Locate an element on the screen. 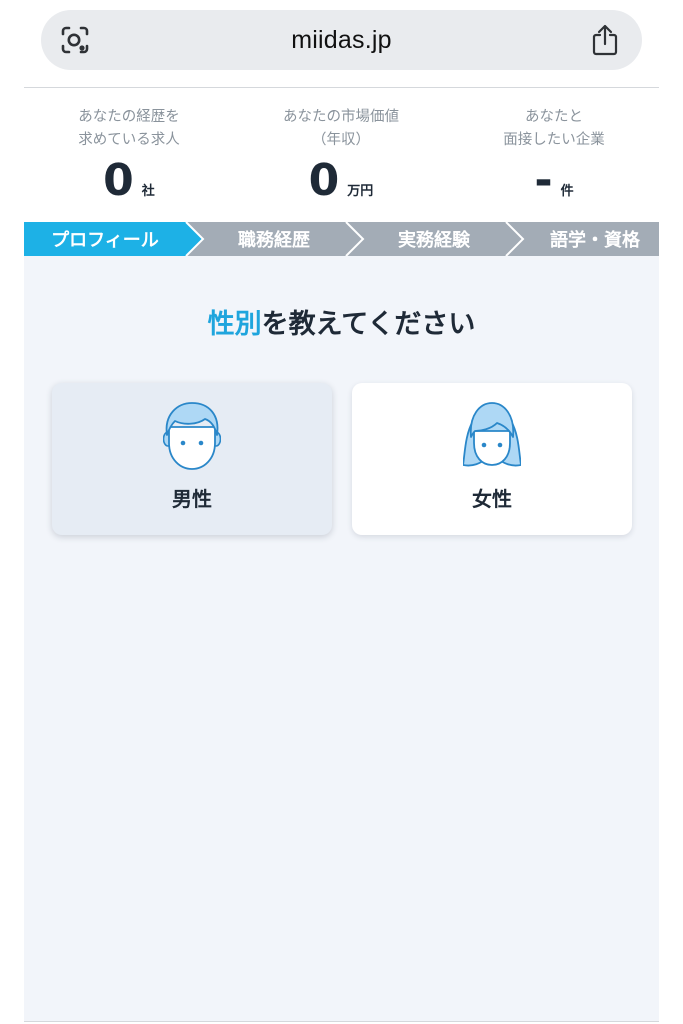  stat-caption: あなたの市場価値 （年収） is located at coordinates (341, 128).